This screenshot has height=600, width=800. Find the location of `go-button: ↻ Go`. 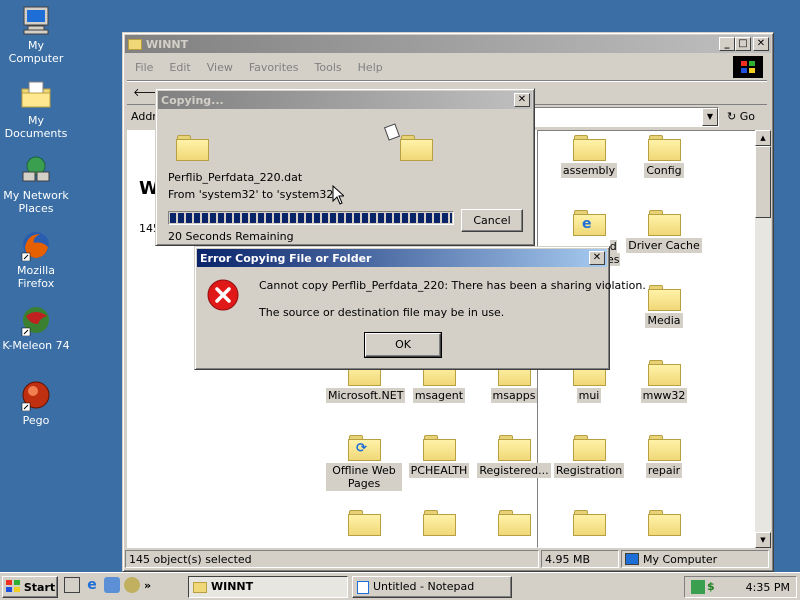

go-button: ↻ Go is located at coordinates (741, 116).